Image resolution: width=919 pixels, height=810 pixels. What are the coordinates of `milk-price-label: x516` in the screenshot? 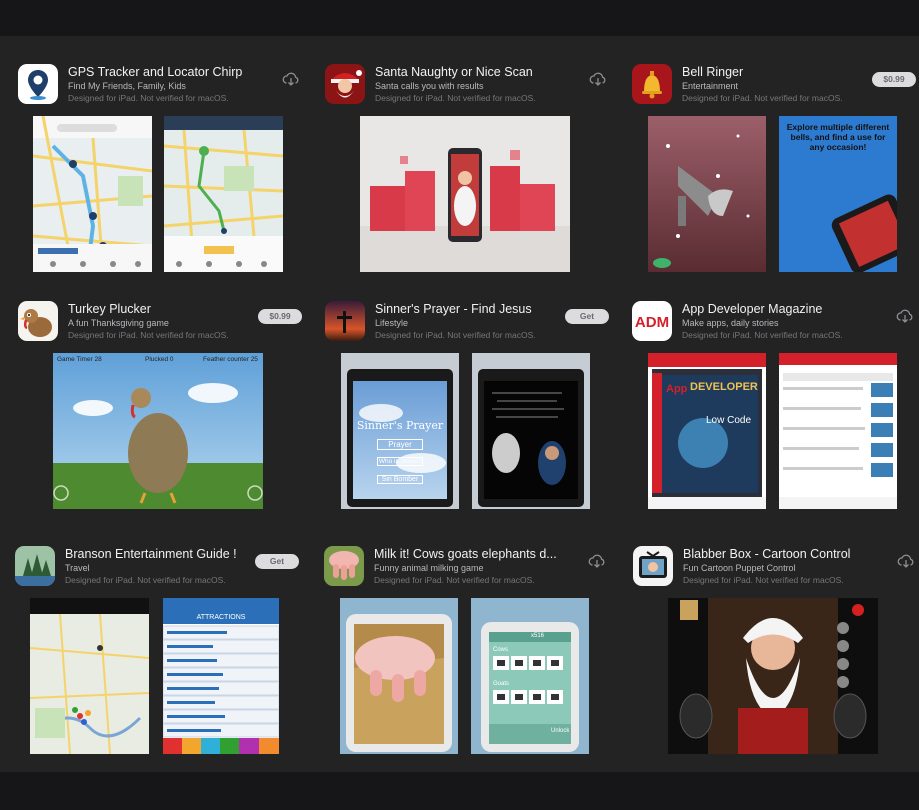 It's located at (538, 636).